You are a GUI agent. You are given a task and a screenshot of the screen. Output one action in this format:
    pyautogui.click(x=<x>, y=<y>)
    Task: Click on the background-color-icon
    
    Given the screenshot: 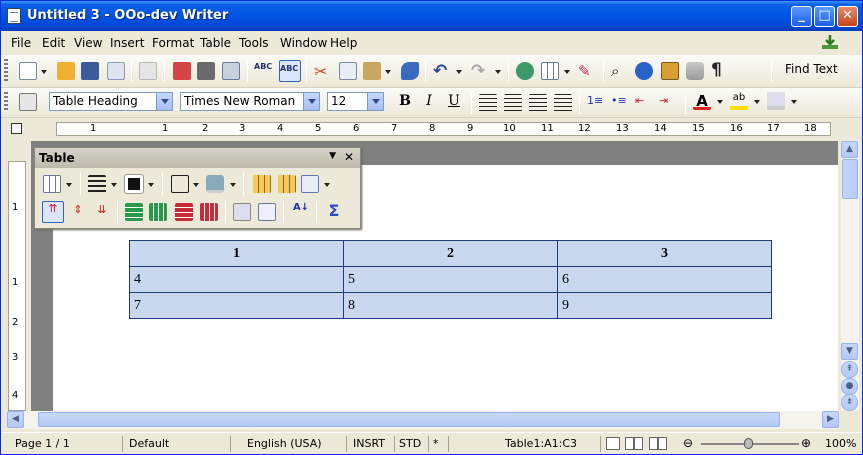 What is the action you would take?
    pyautogui.click(x=776, y=101)
    